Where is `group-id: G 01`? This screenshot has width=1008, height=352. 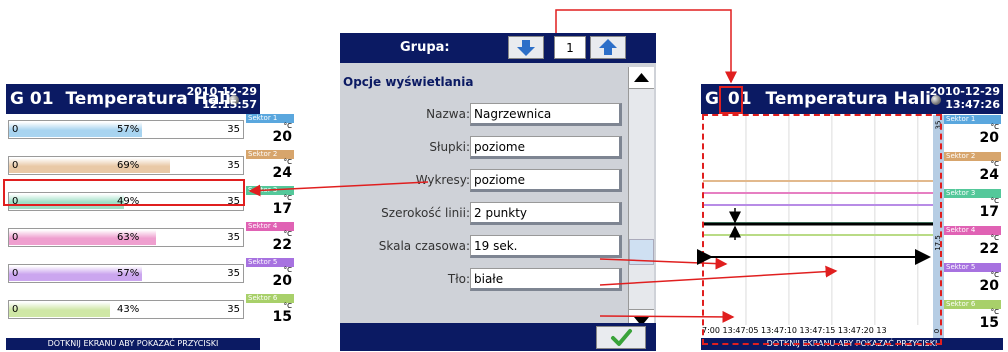
group-id: G 01 is located at coordinates (32, 99).